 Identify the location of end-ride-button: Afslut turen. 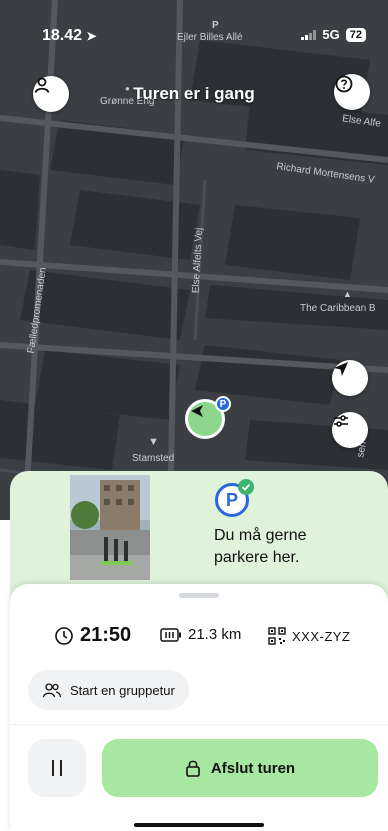
(240, 768).